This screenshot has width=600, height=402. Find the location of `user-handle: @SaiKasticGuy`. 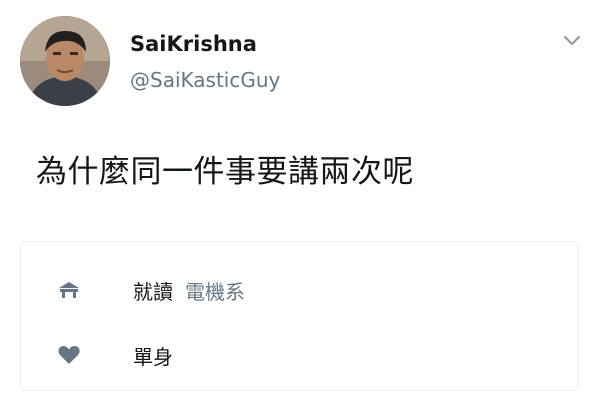

user-handle: @SaiKasticGuy is located at coordinates (205, 80).